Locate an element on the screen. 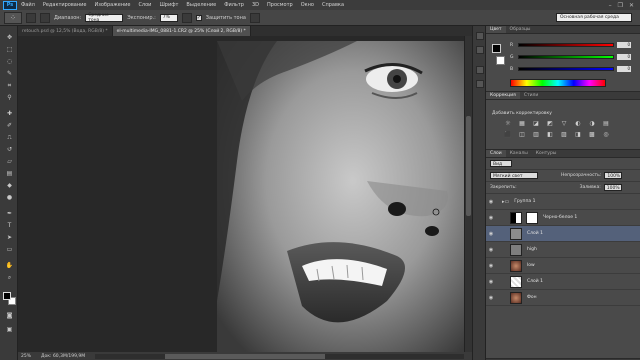 The height and width of the screenshot is (360, 640). zoom-level: 25% is located at coordinates (26, 356).